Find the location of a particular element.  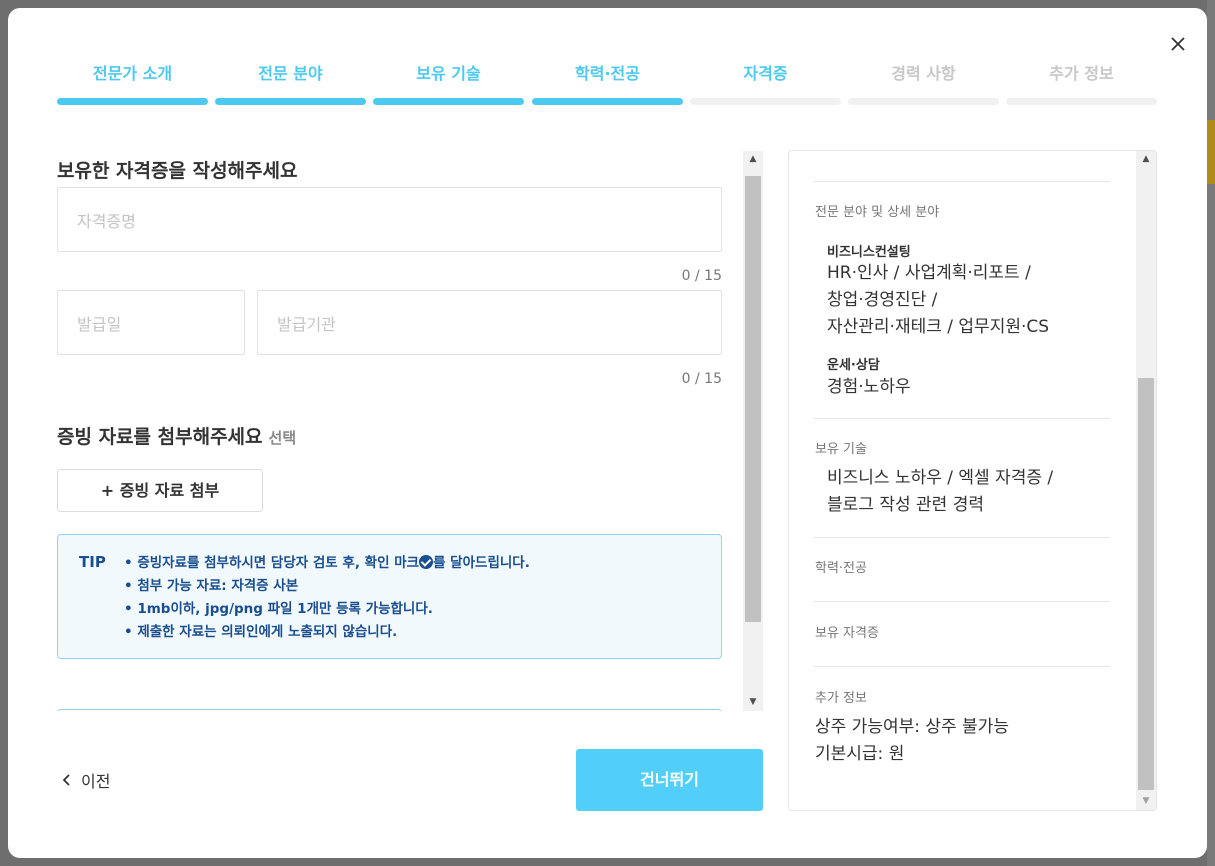

prev-label: 이전 is located at coordinates (96, 781).